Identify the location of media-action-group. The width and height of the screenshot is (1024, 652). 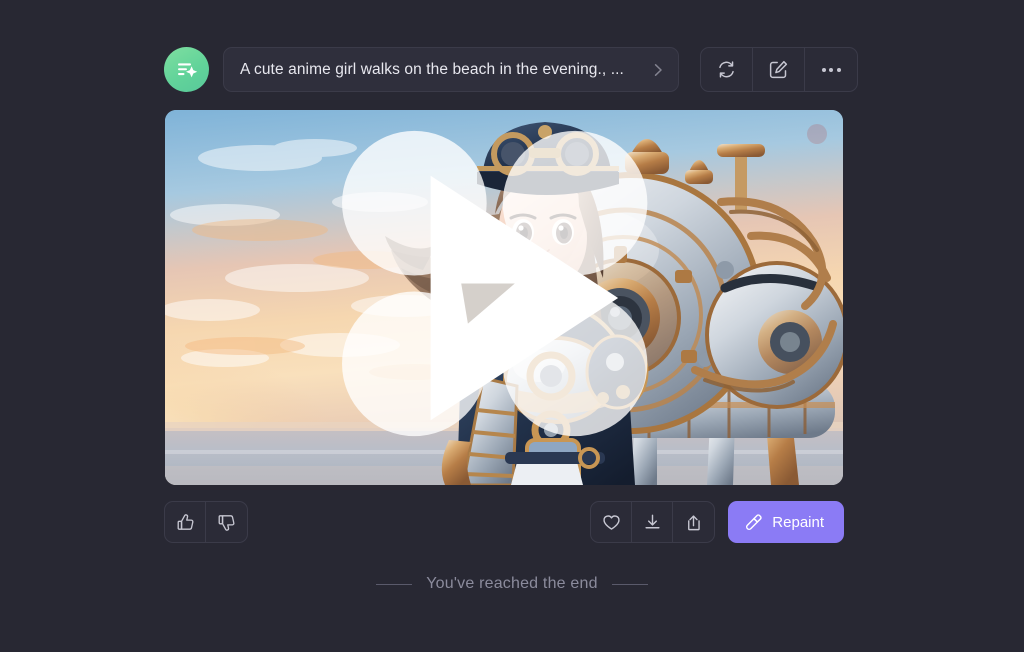
(653, 522).